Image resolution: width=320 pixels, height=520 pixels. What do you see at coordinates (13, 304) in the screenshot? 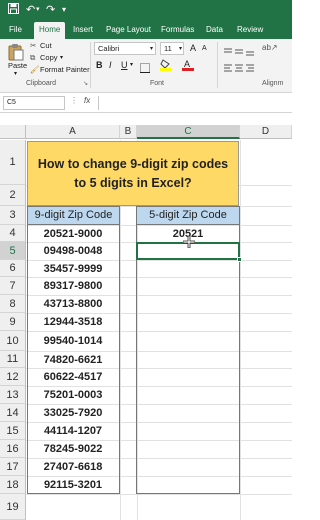
I see `row-header-8: 8` at bounding box center [13, 304].